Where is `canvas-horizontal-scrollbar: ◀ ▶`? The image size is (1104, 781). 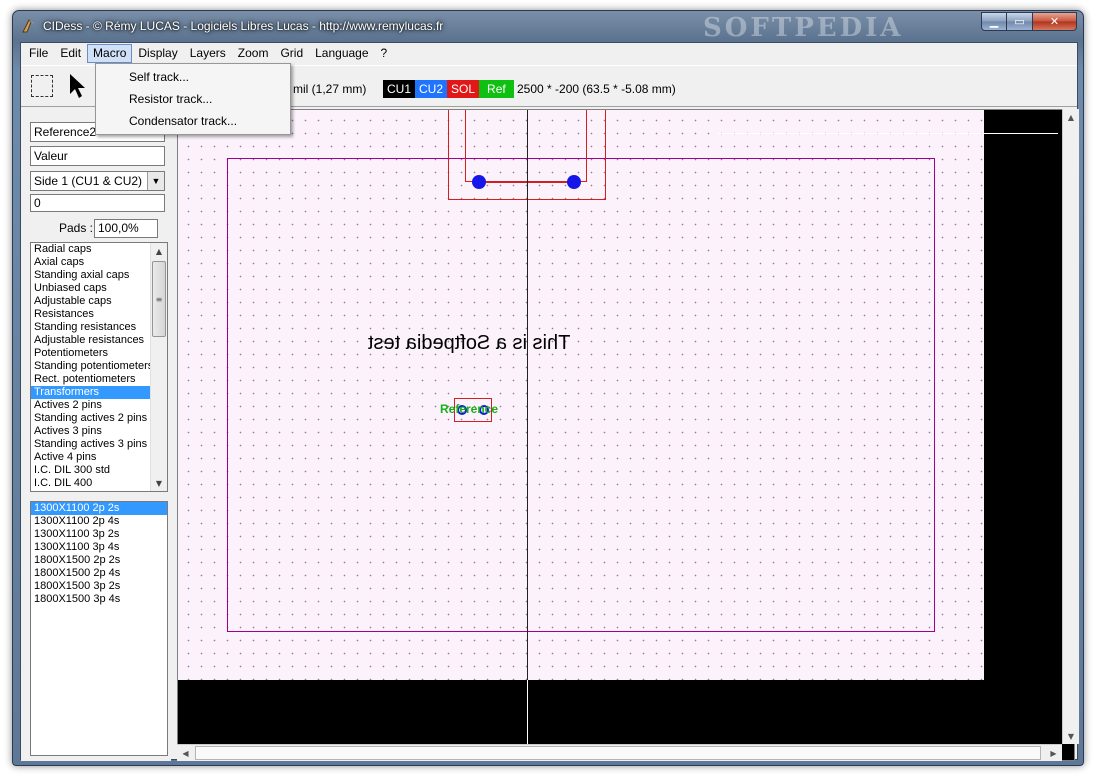
canvas-horizontal-scrollbar: ◀ ▶ is located at coordinates (619, 752).